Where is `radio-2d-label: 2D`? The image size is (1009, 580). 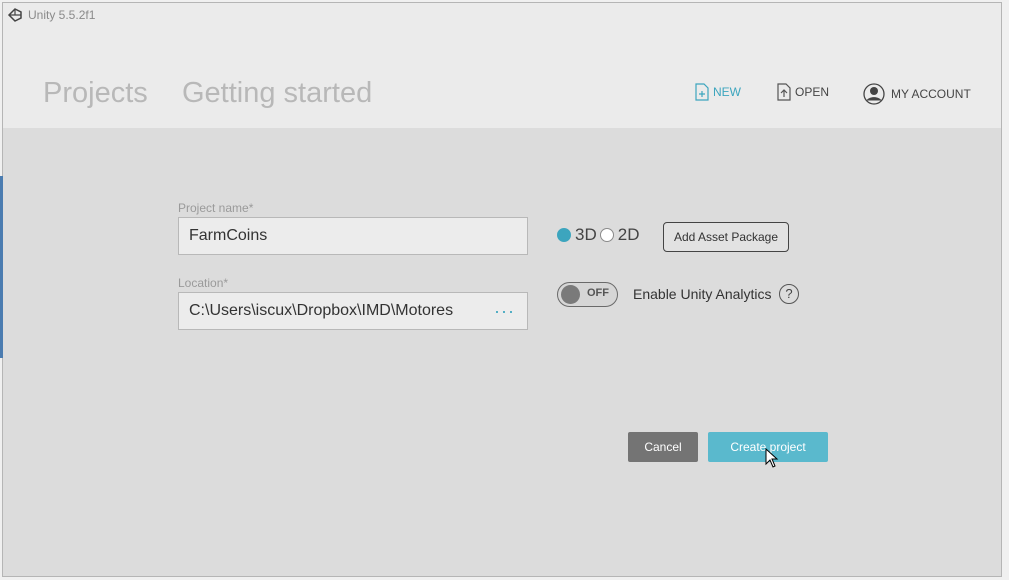 radio-2d-label: 2D is located at coordinates (628, 234).